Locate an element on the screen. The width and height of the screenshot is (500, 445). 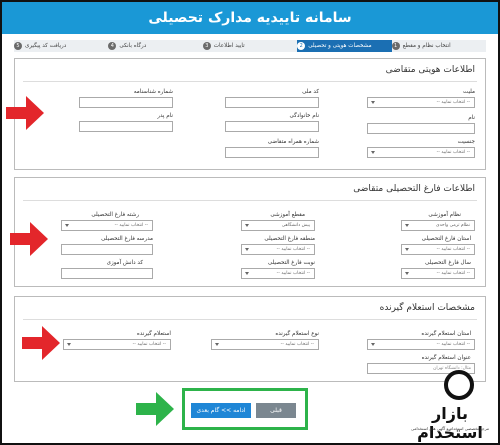
student-code-label: کد دانش آموزی is located at coordinates (124, 263).